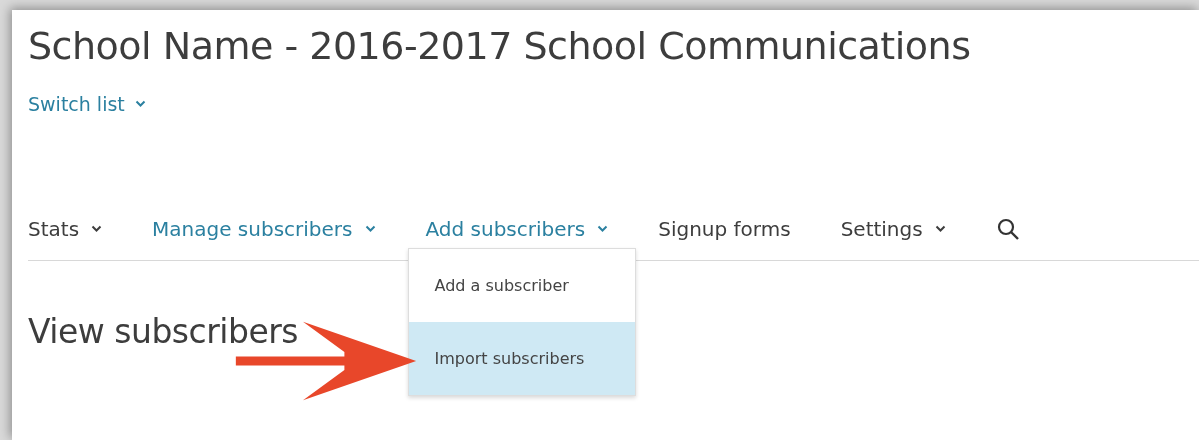 The image size is (1199, 440). What do you see at coordinates (521, 359) in the screenshot?
I see `menu-item: Import subscribers` at bounding box center [521, 359].